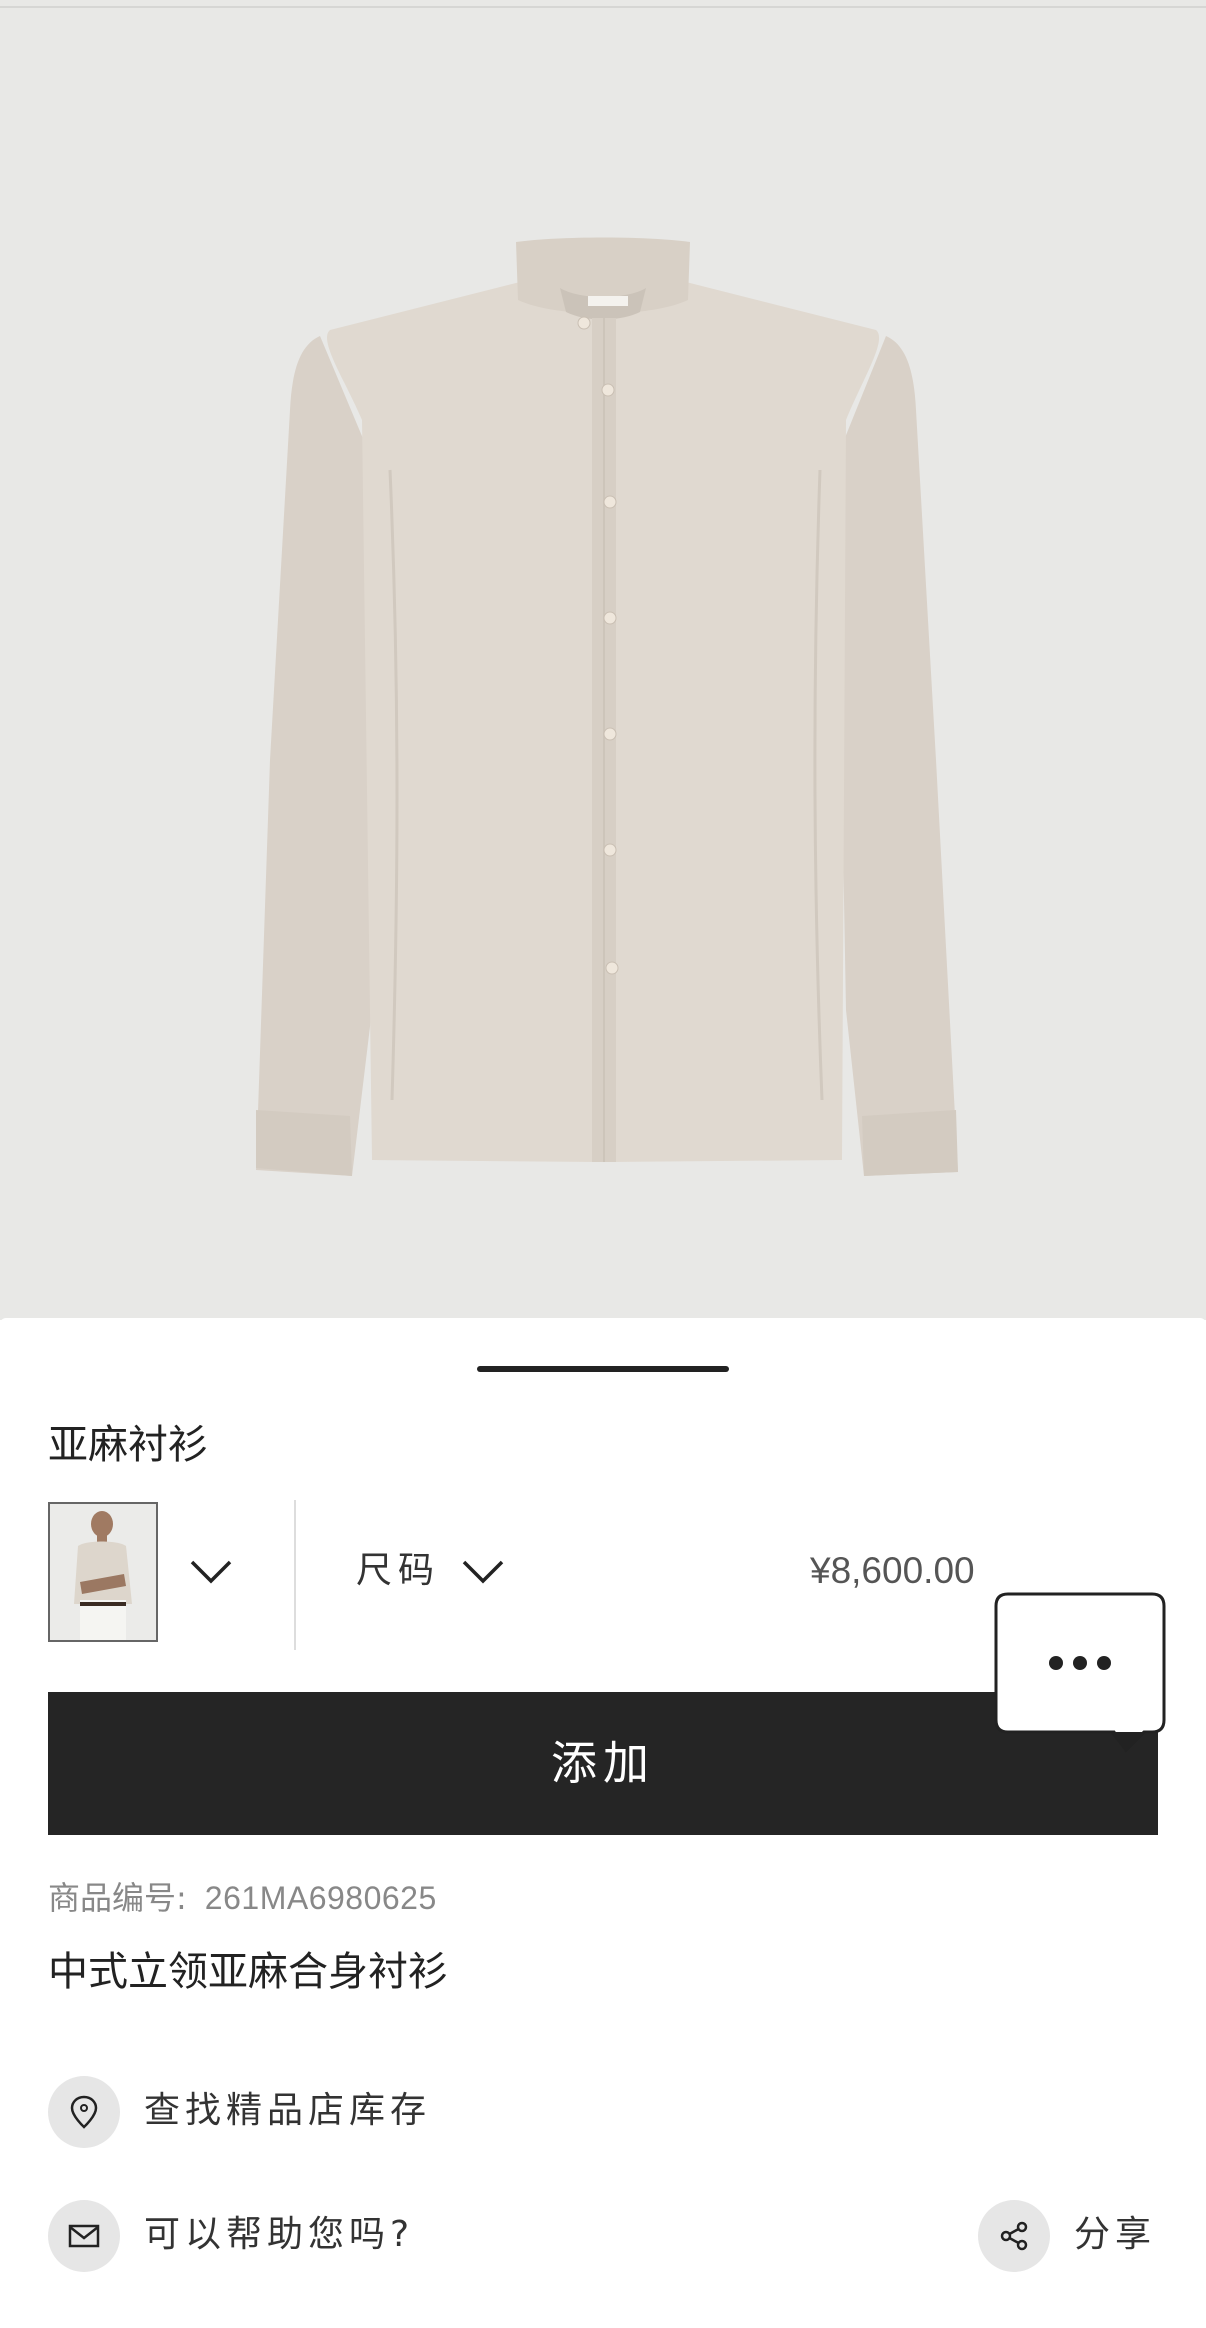 This screenshot has width=1206, height=2328. I want to click on find-store-link: 查找精品店库存, so click(287, 2111).